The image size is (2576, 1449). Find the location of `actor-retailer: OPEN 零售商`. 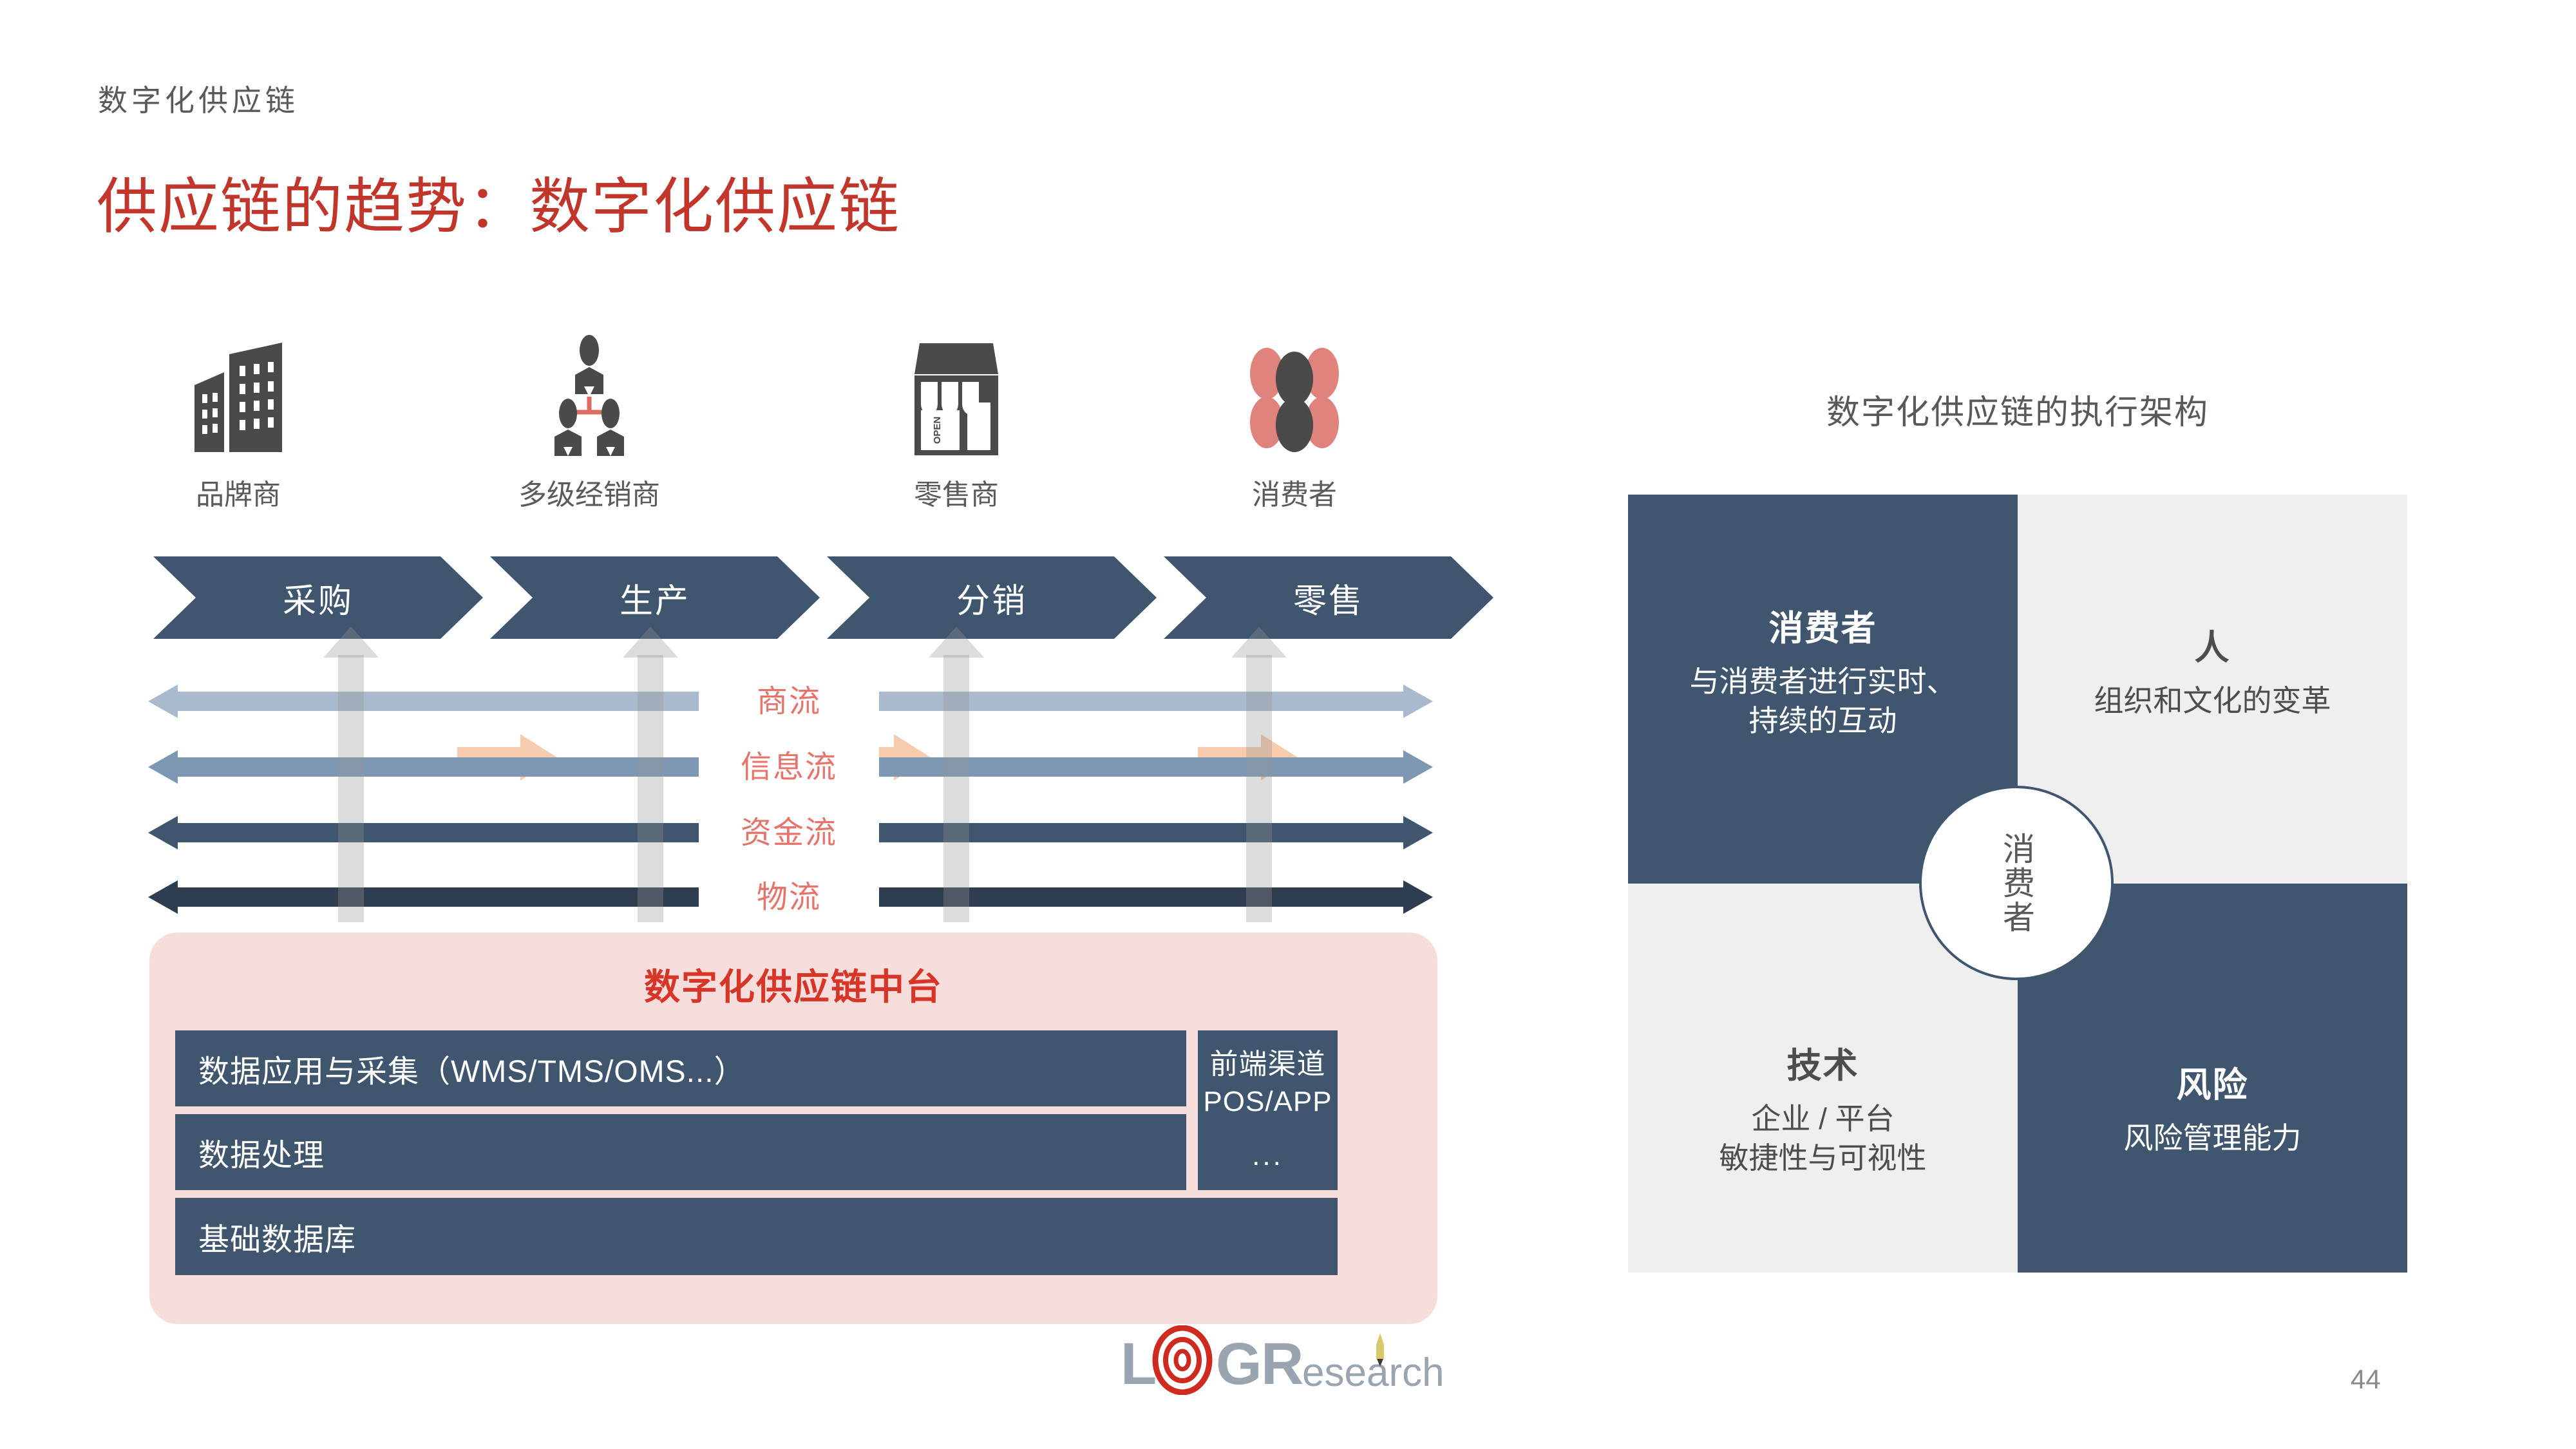

actor-retailer: OPEN 零售商 is located at coordinates (956, 420).